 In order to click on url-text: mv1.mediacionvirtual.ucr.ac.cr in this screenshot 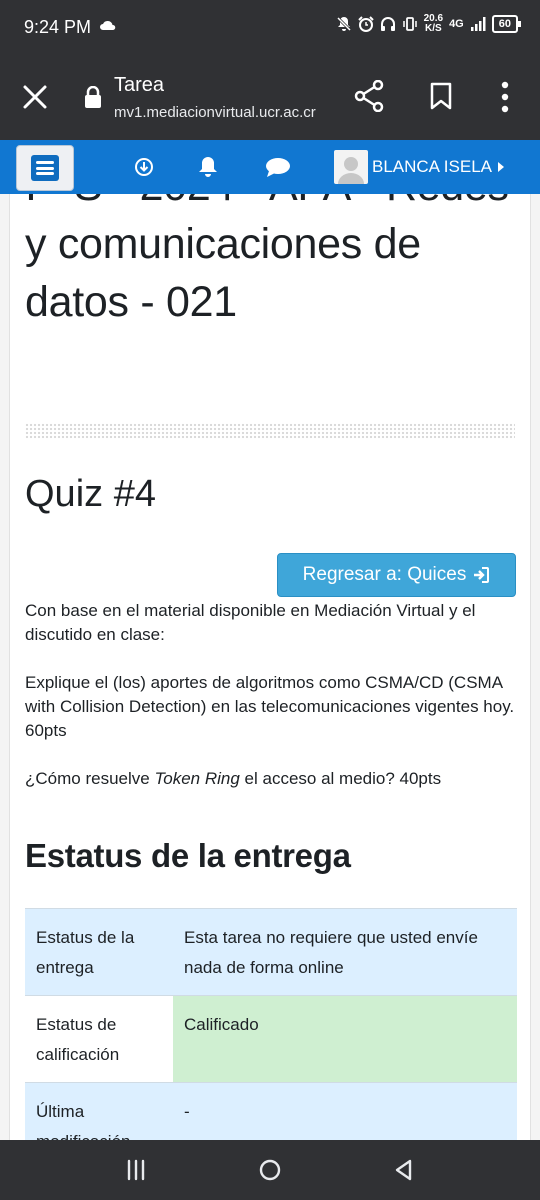, I will do `click(215, 112)`.